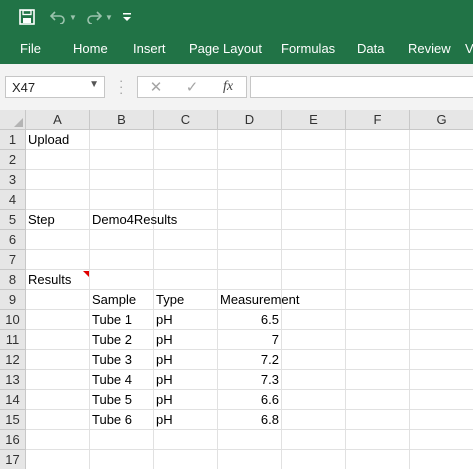 Image resolution: width=473 pixels, height=469 pixels. What do you see at coordinates (13, 220) in the screenshot?
I see `row-header-5: 5` at bounding box center [13, 220].